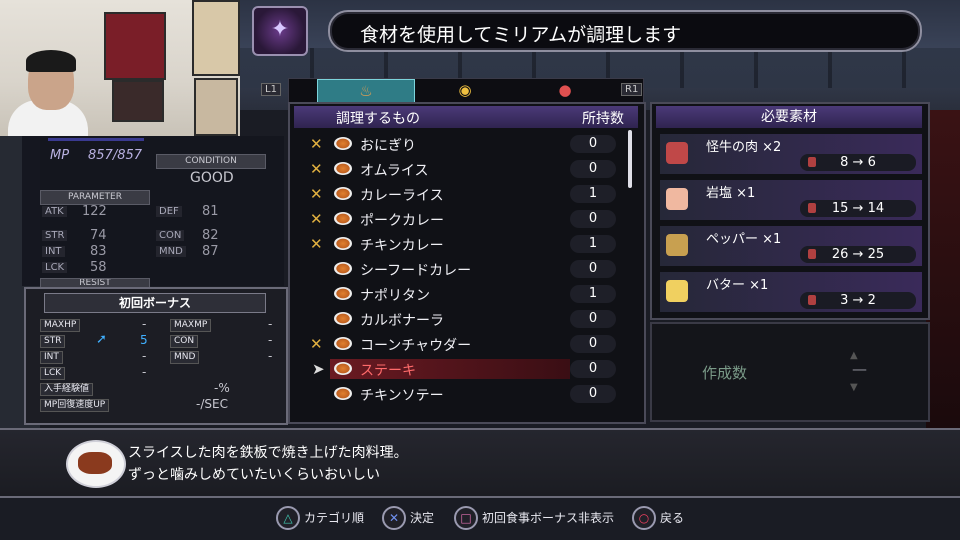 The height and width of the screenshot is (540, 960). What do you see at coordinates (598, 30) in the screenshot?
I see `title-bar: 食材を使用してミリアムが調理します` at bounding box center [598, 30].